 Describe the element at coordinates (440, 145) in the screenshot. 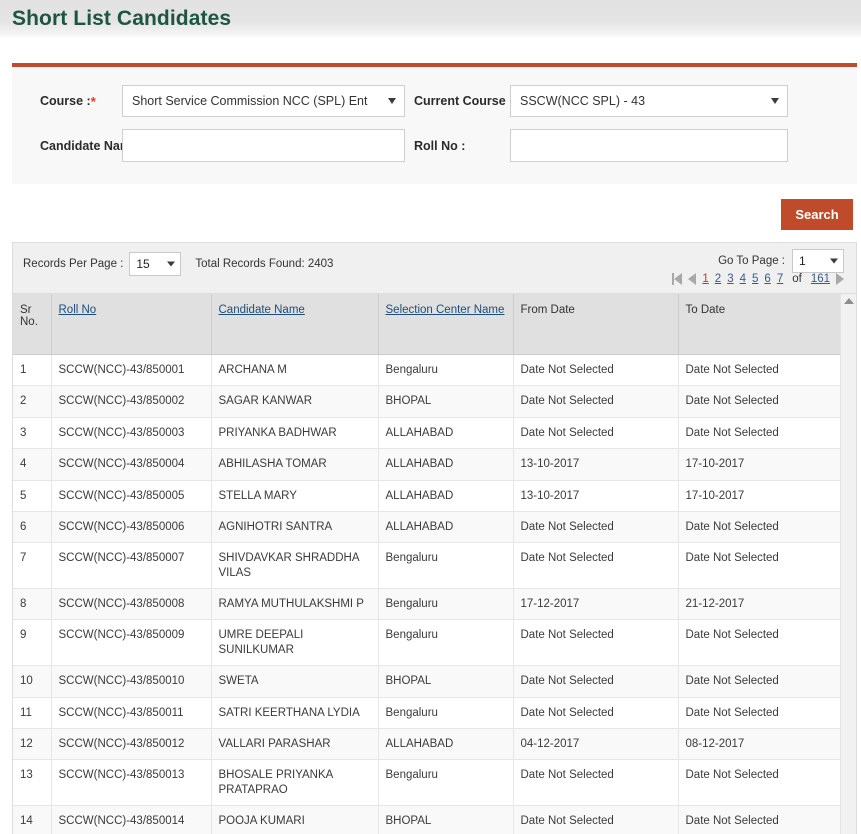

I see `roll-no-label: Roll No :` at that location.